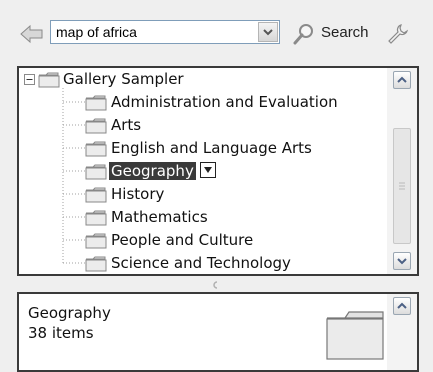  I want to click on tree-item-label: Administration and Evaluation, so click(224, 102).